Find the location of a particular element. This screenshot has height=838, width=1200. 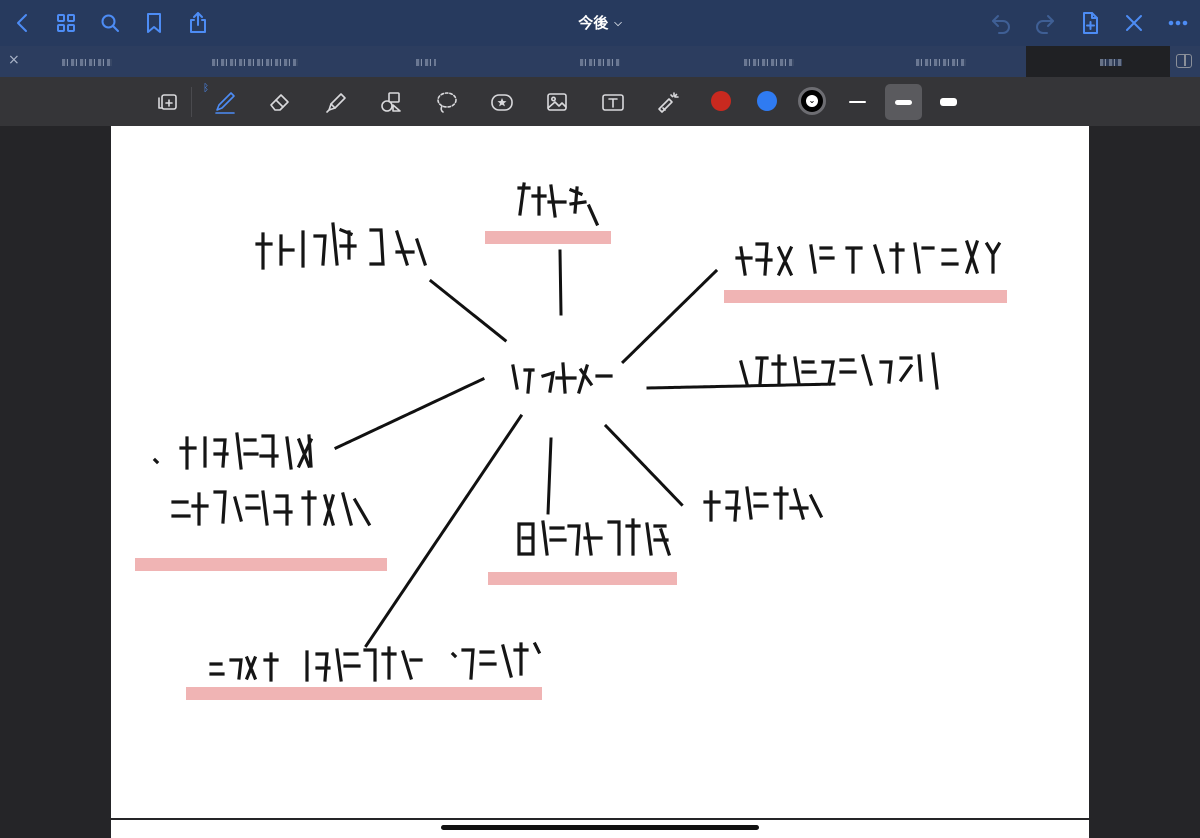

connector-bottom is located at coordinates (549, 476).